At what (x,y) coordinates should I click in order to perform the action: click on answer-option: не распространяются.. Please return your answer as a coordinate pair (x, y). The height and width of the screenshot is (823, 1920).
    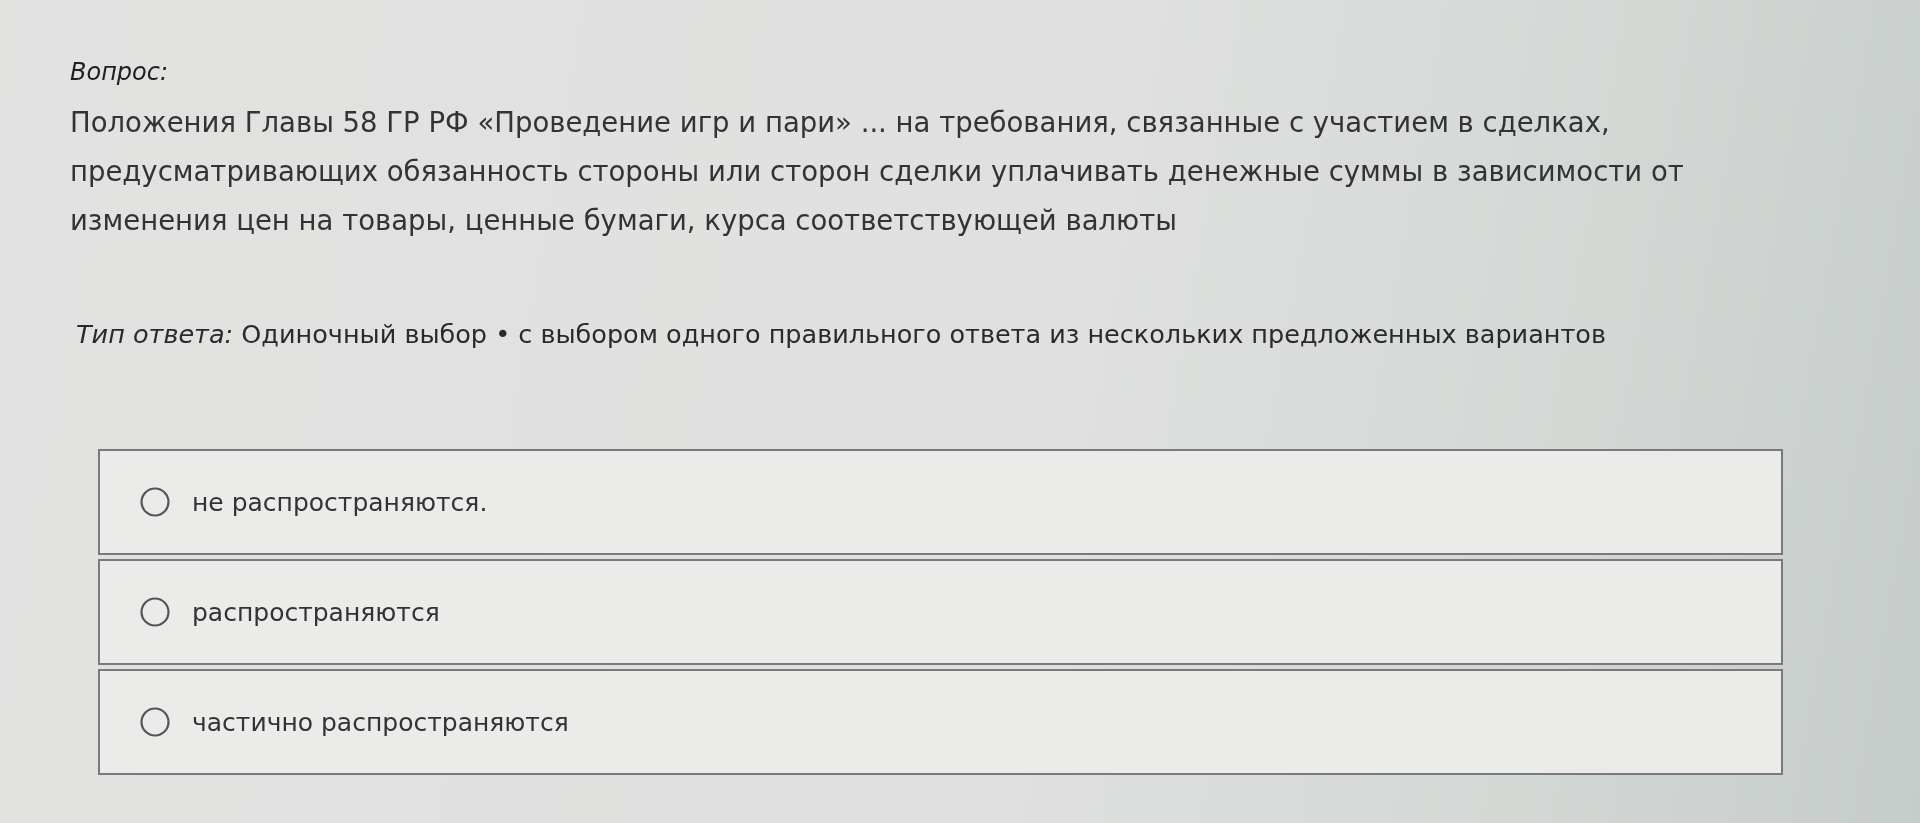
    Looking at the image, I should click on (940, 502).